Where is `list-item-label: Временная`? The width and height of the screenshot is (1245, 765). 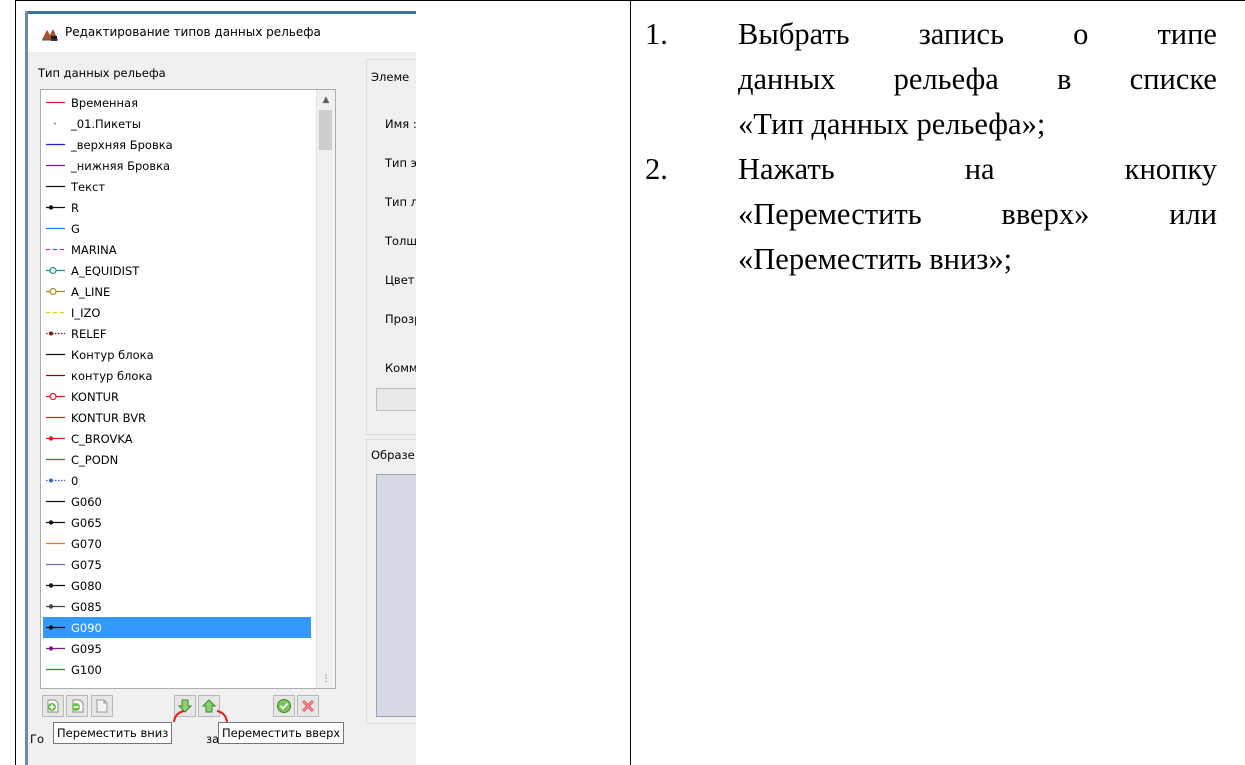 list-item-label: Временная is located at coordinates (105, 102).